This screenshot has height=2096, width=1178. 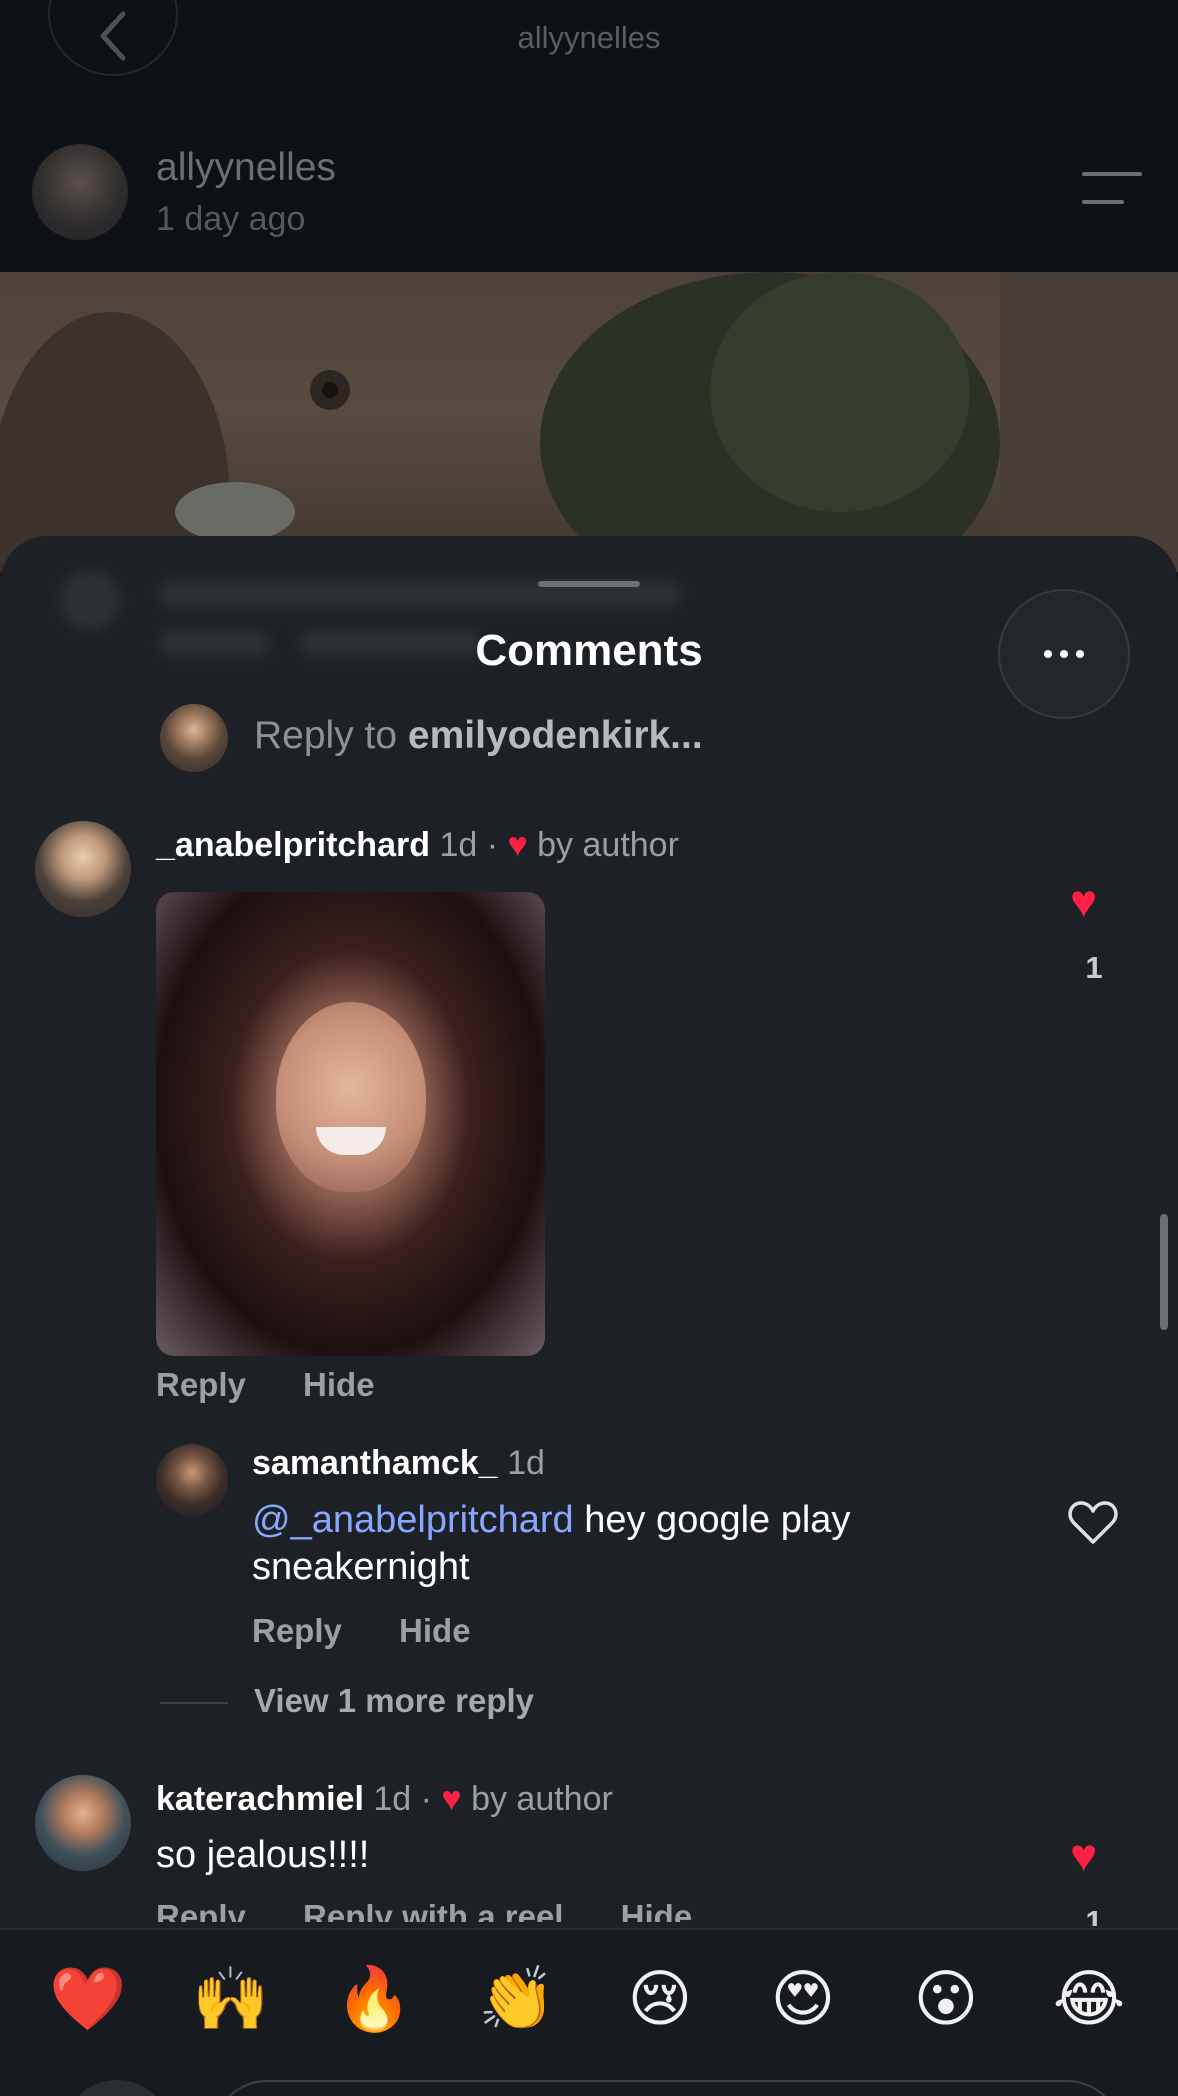 What do you see at coordinates (80, 192) in the screenshot?
I see `post-author-avatar` at bounding box center [80, 192].